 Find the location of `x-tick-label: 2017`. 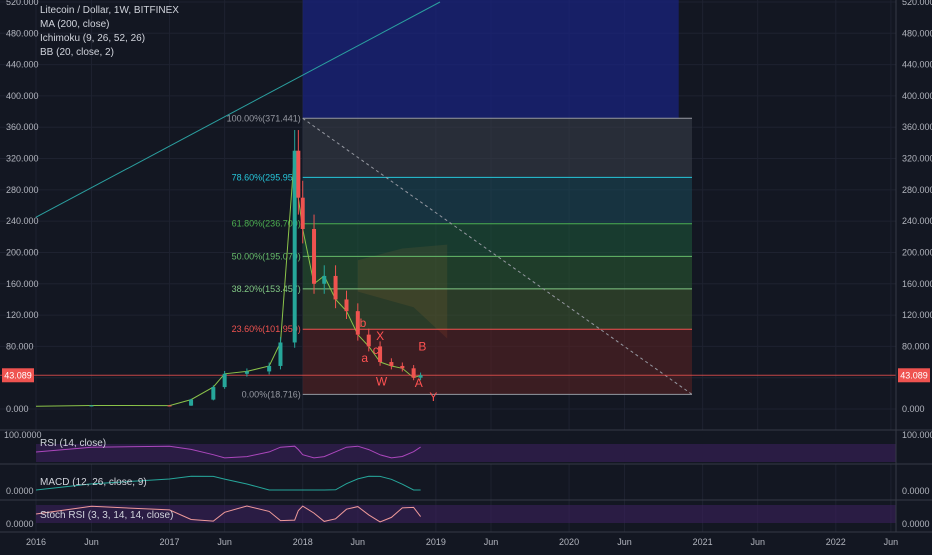

x-tick-label: 2017 is located at coordinates (170, 542).